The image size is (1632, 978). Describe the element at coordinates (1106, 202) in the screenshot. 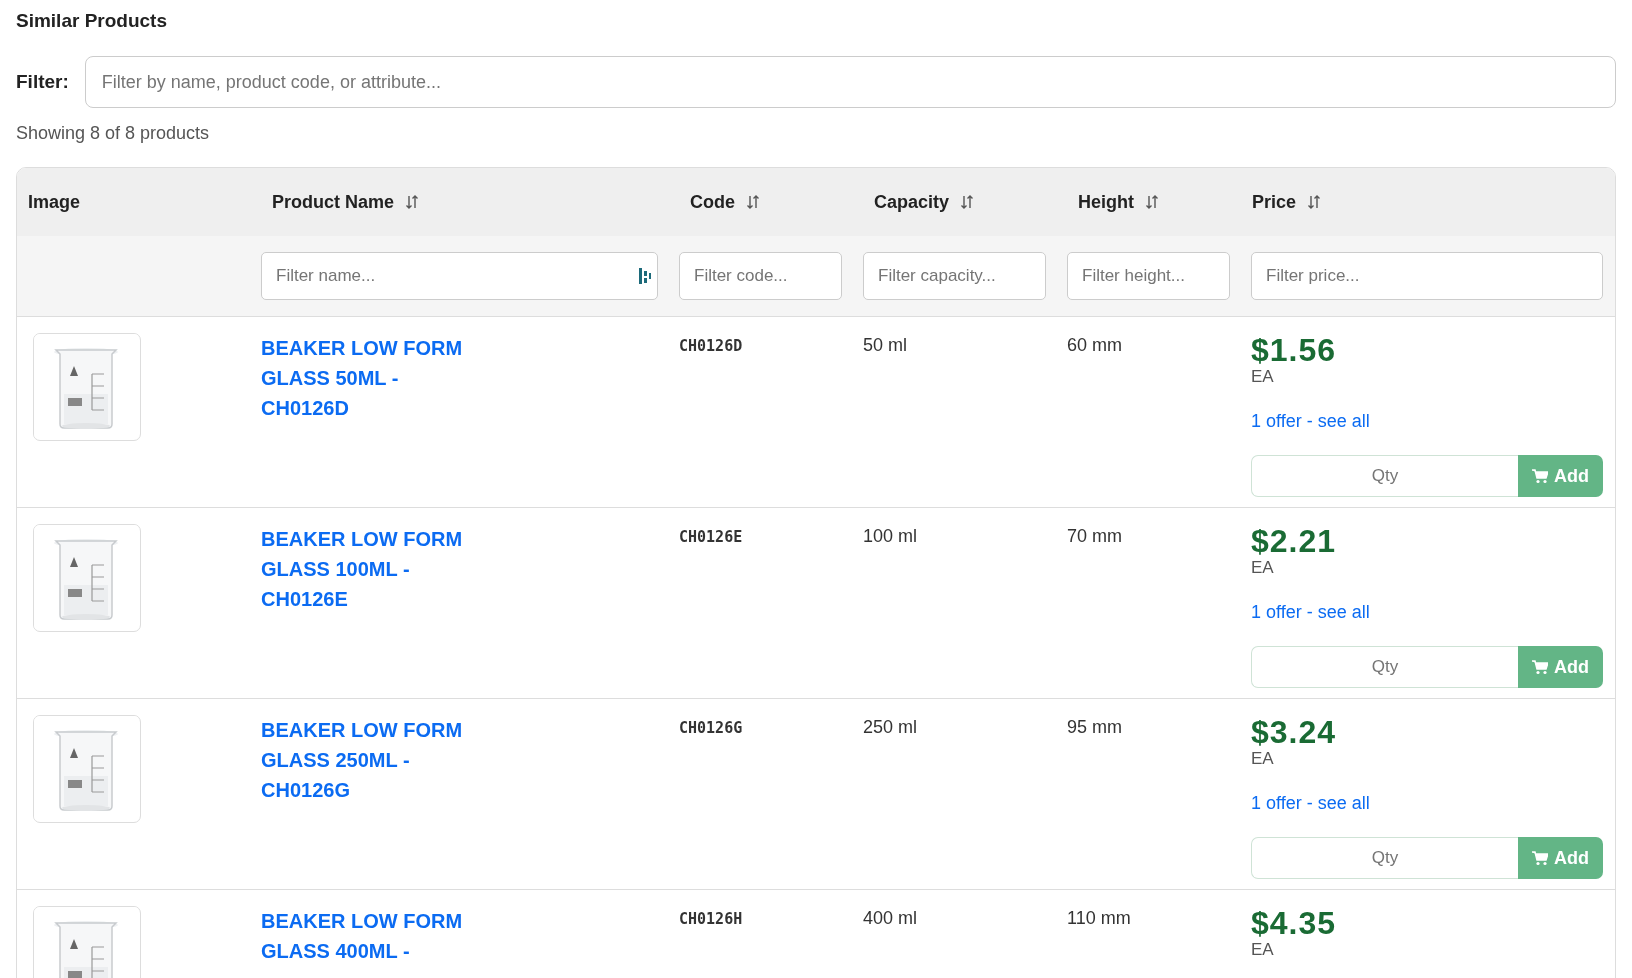

I see `column-header: Height` at that location.